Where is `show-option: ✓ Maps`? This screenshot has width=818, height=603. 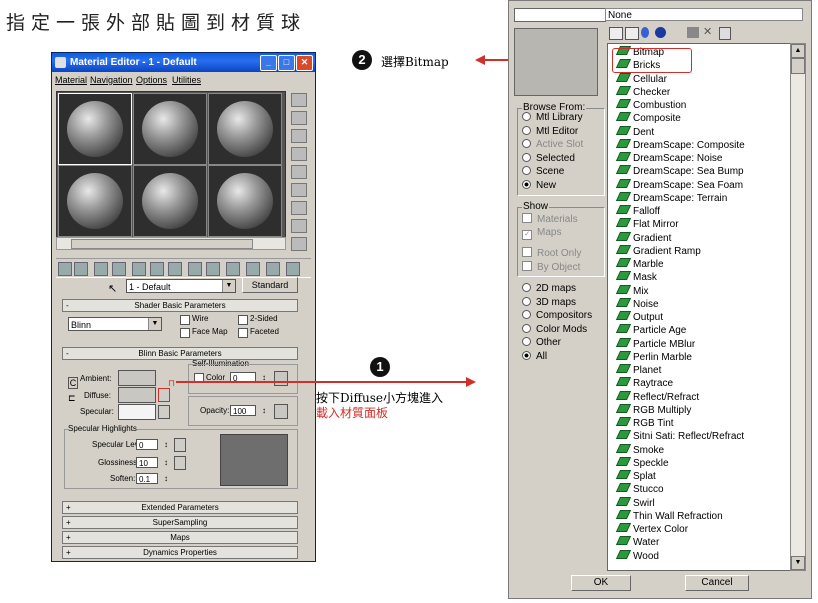 show-option: ✓ Maps is located at coordinates (541, 233).